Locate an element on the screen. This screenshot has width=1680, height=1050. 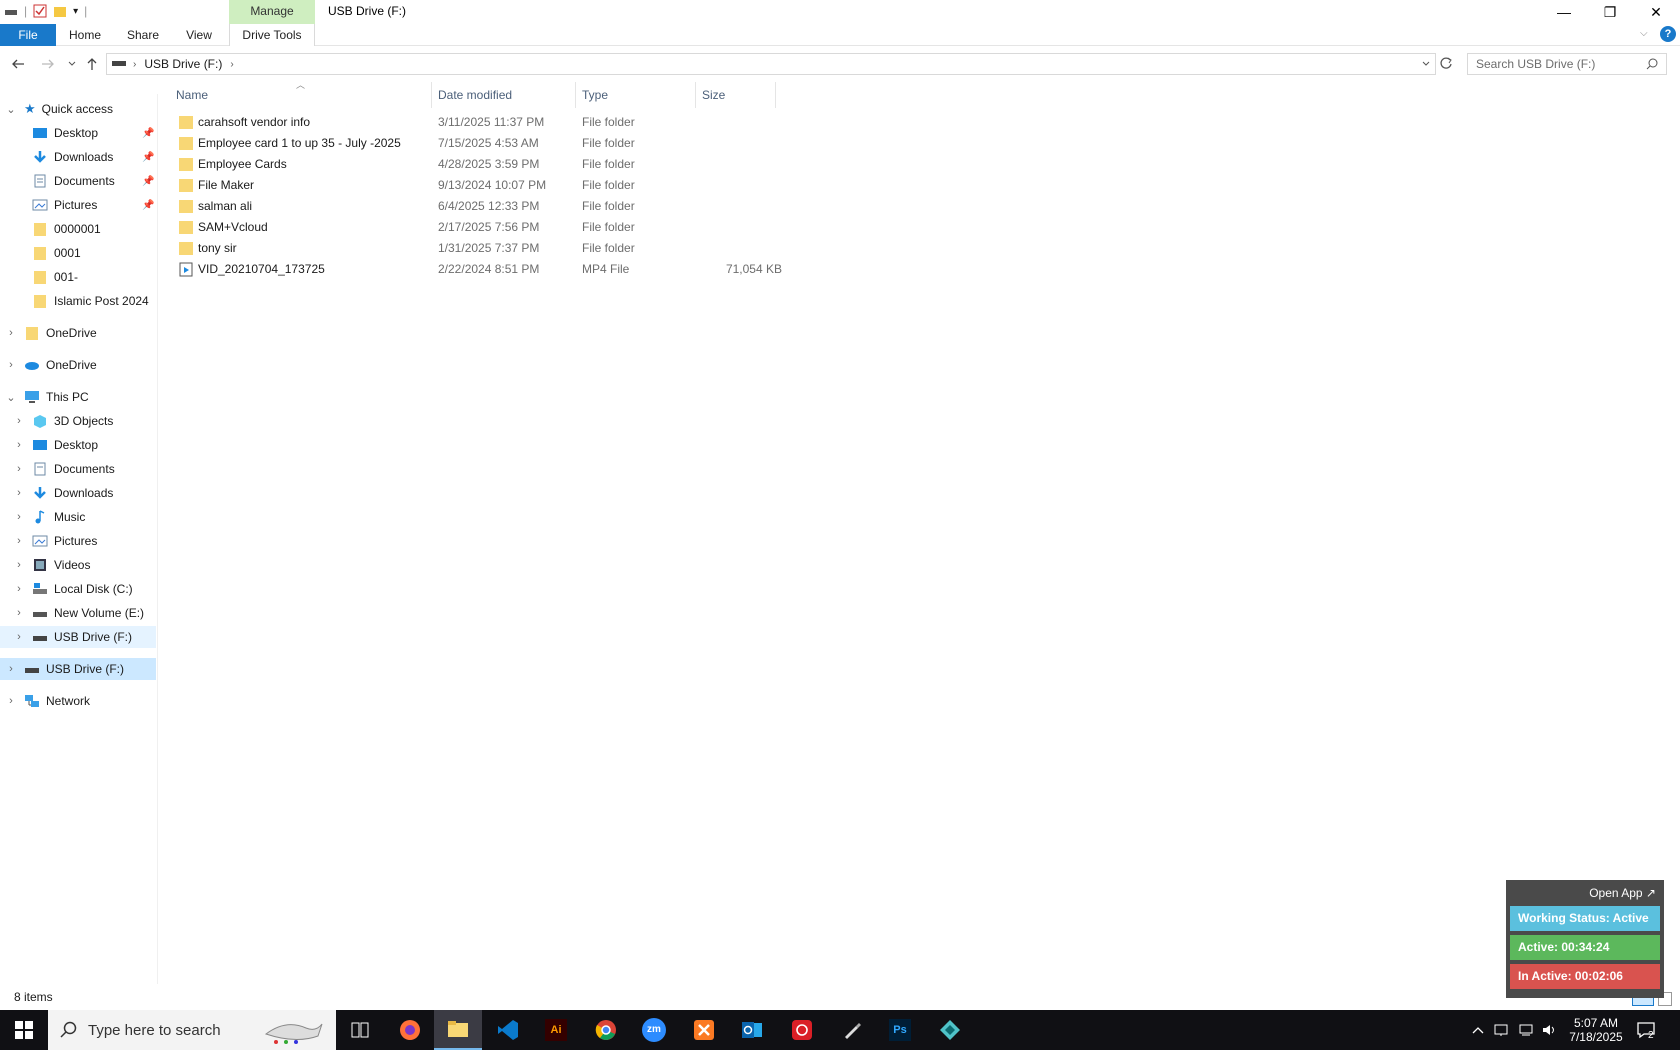
tab-view: View is located at coordinates (199, 35).